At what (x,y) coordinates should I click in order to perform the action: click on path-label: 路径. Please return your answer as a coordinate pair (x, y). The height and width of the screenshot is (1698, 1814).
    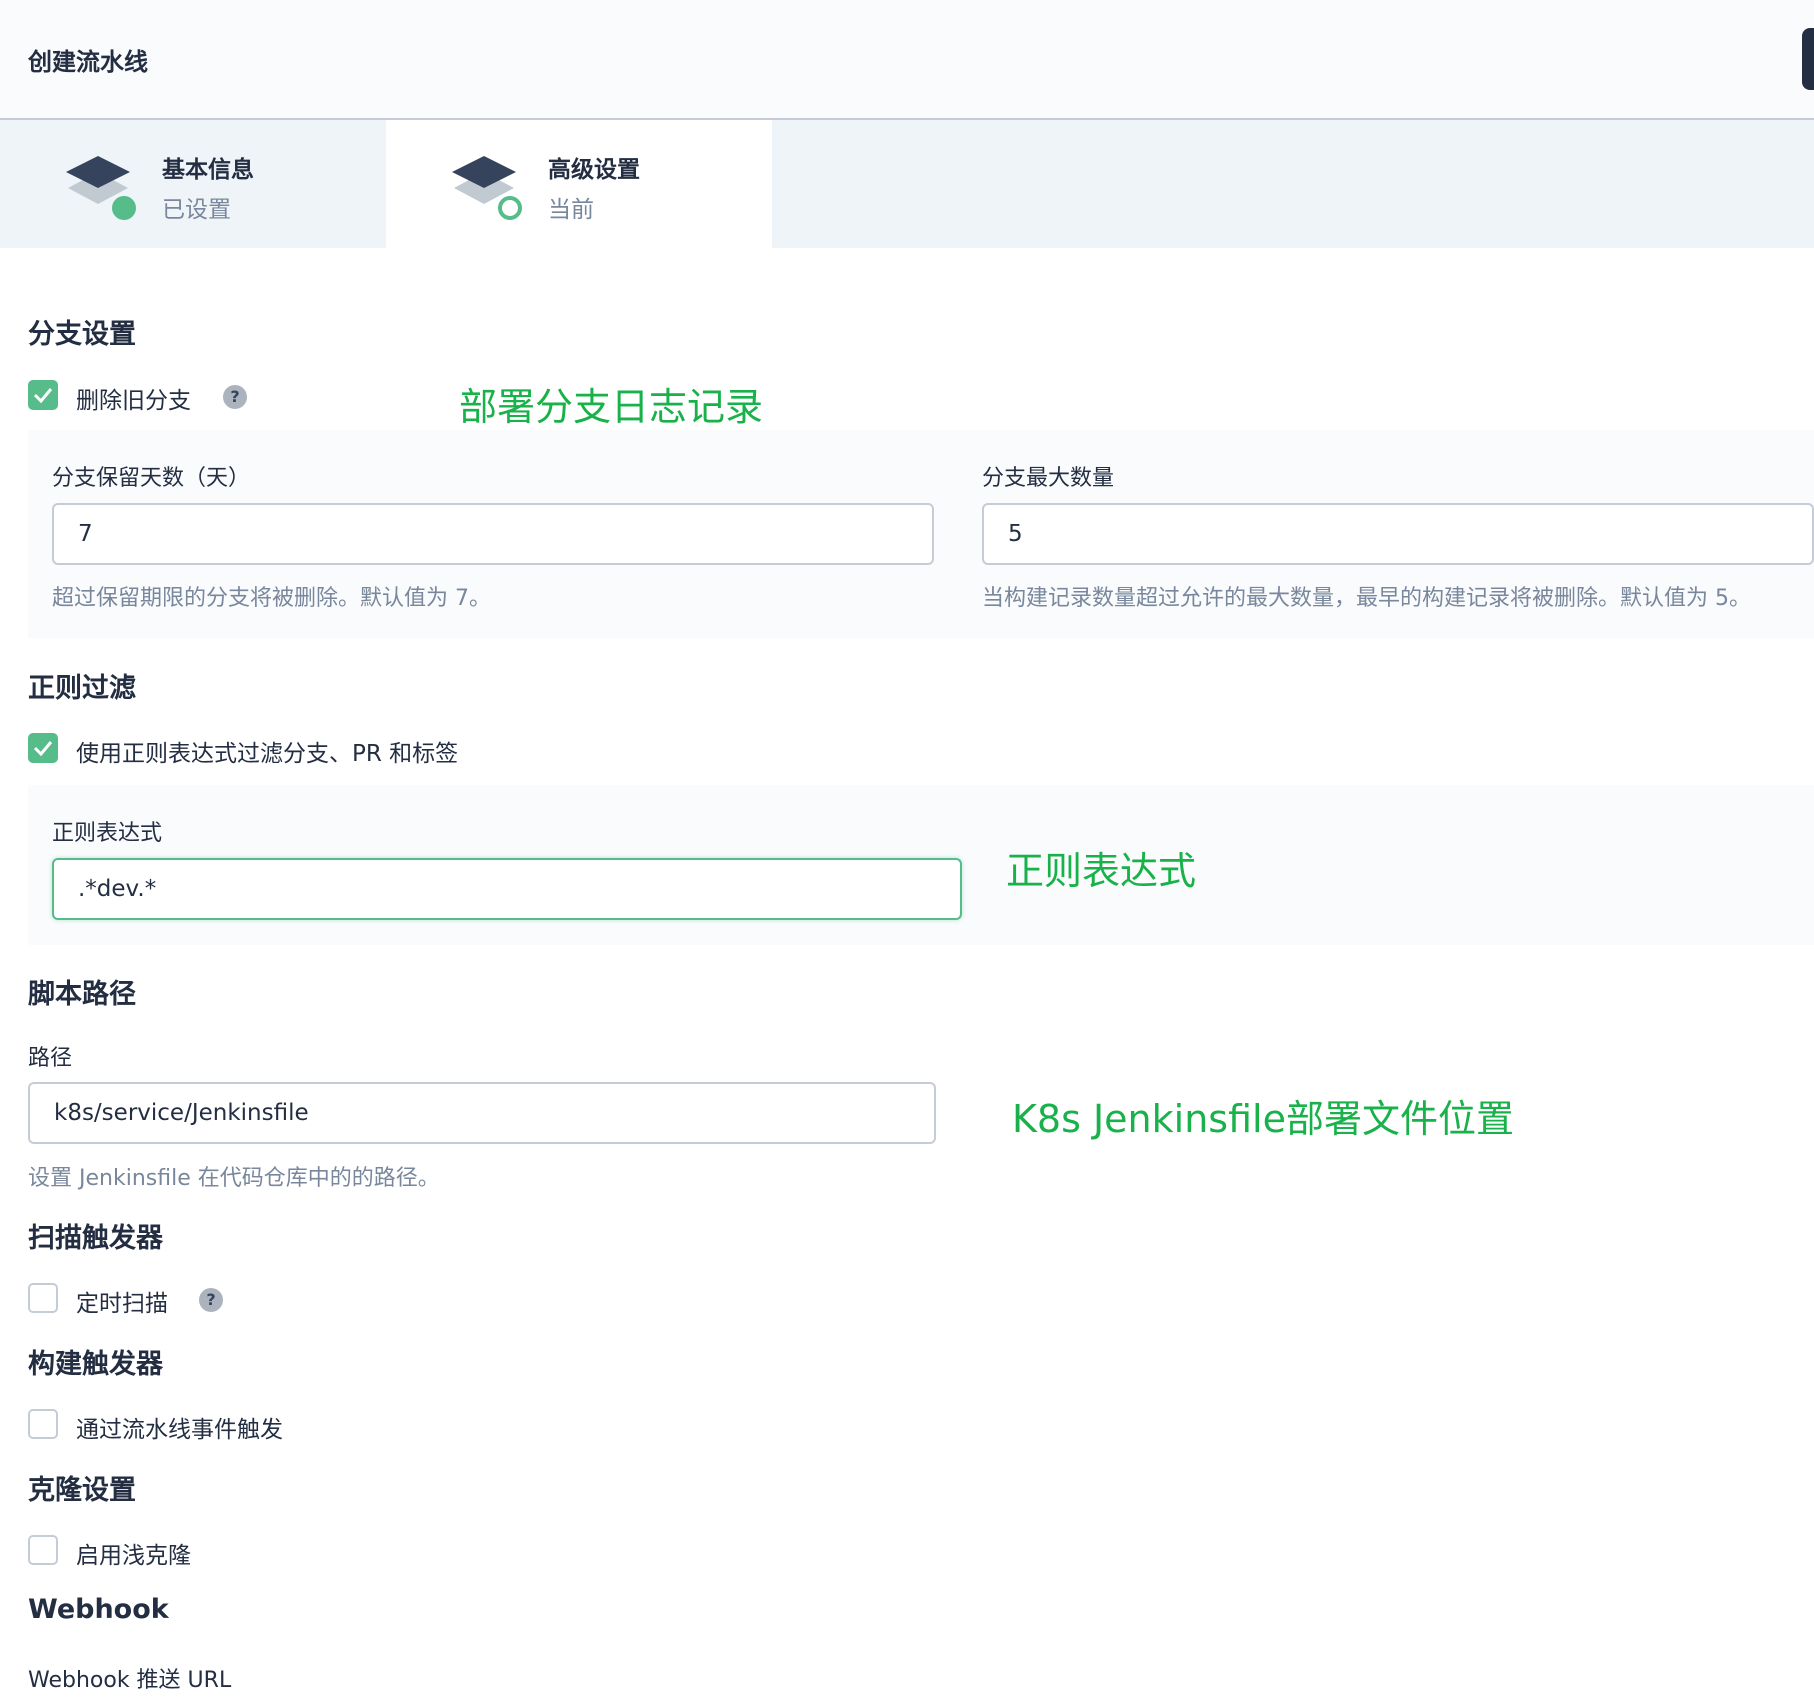
    Looking at the image, I should click on (50, 1058).